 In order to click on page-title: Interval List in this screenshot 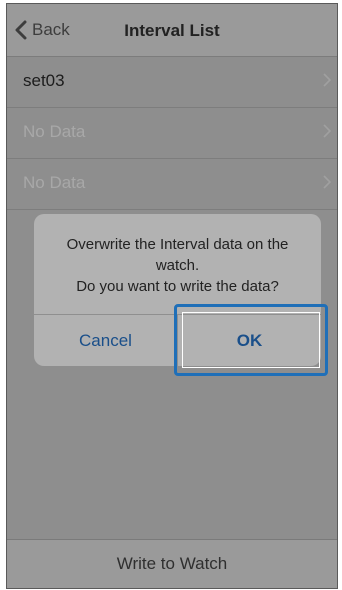, I will do `click(172, 30)`.